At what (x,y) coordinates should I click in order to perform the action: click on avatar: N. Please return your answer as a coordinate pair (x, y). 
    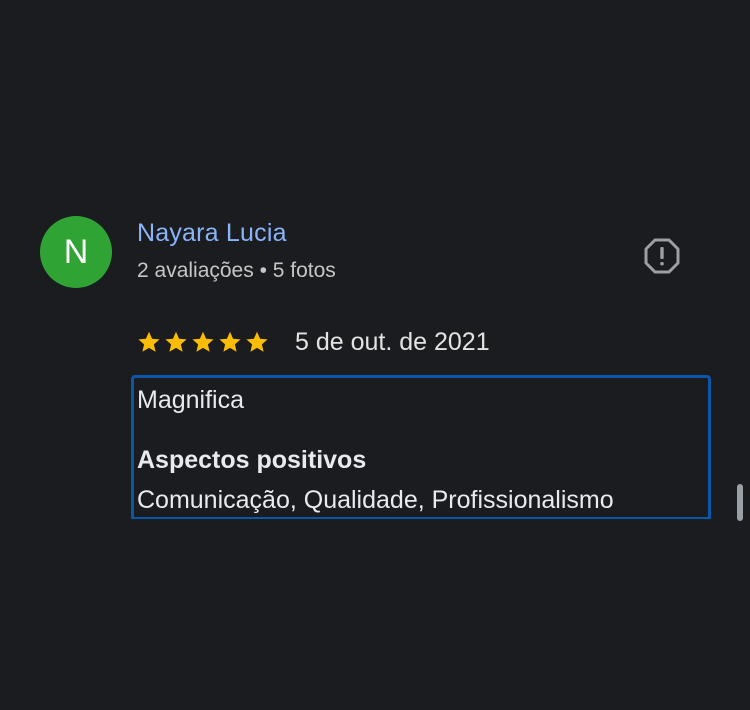
    Looking at the image, I should click on (76, 252).